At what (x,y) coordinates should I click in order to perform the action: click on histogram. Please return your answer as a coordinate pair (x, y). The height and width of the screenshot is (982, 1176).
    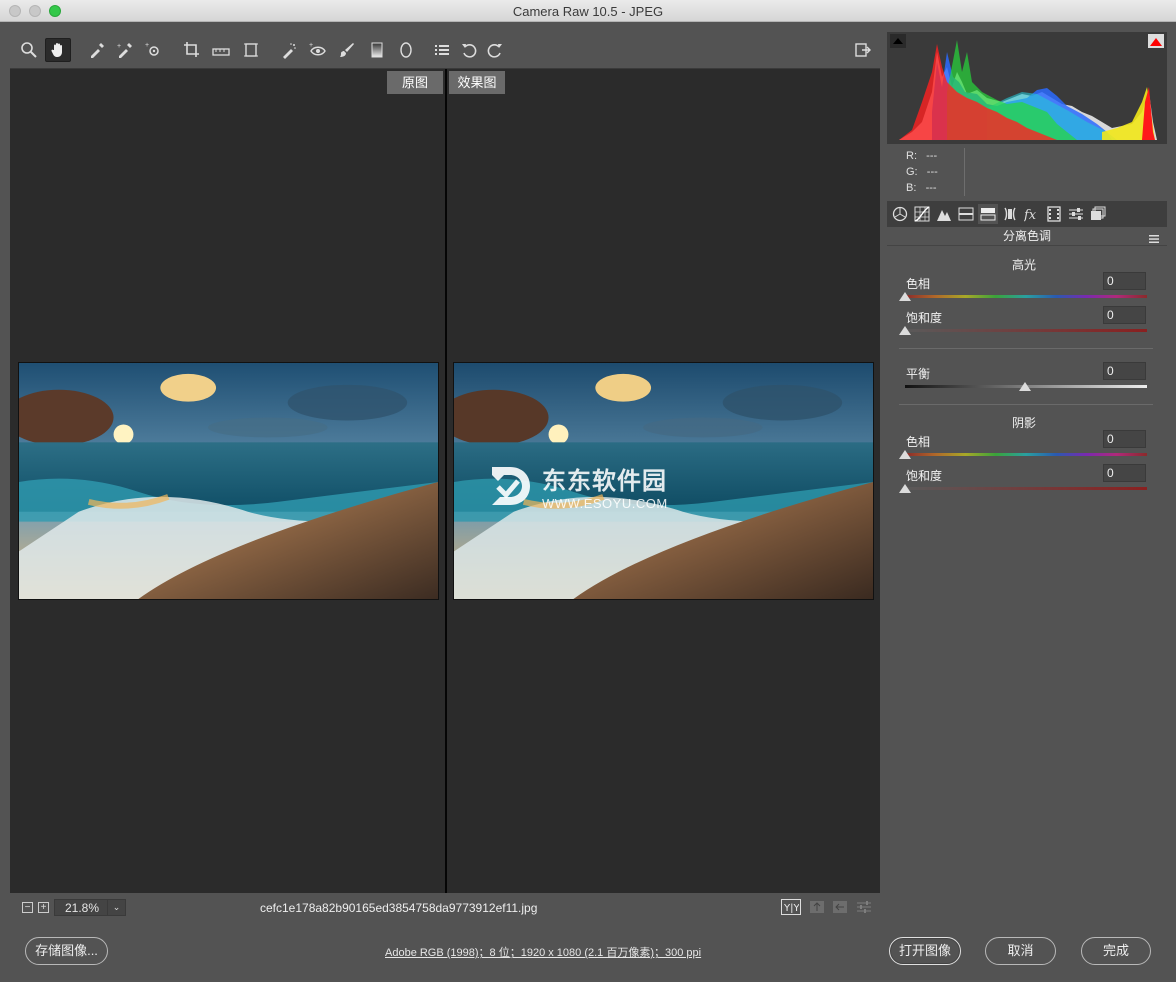
    Looking at the image, I should click on (1027, 88).